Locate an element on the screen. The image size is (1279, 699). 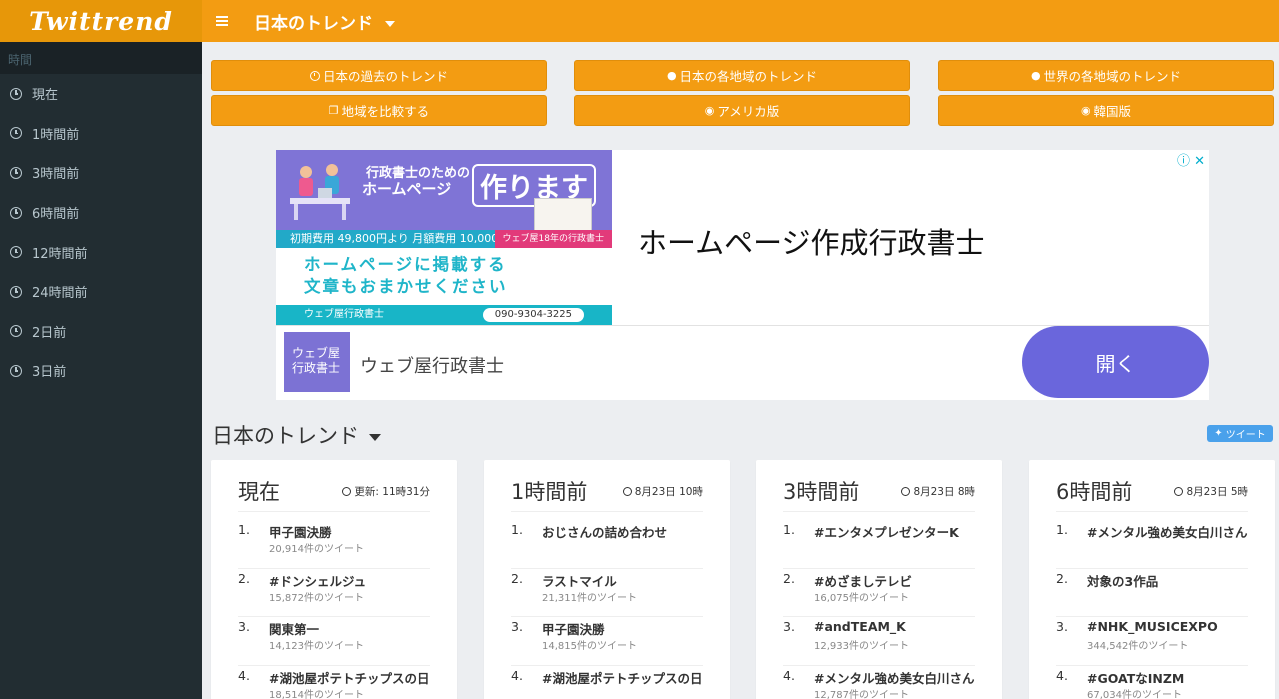
card-time-text: 8月23日 10時 is located at coordinates (668, 492).